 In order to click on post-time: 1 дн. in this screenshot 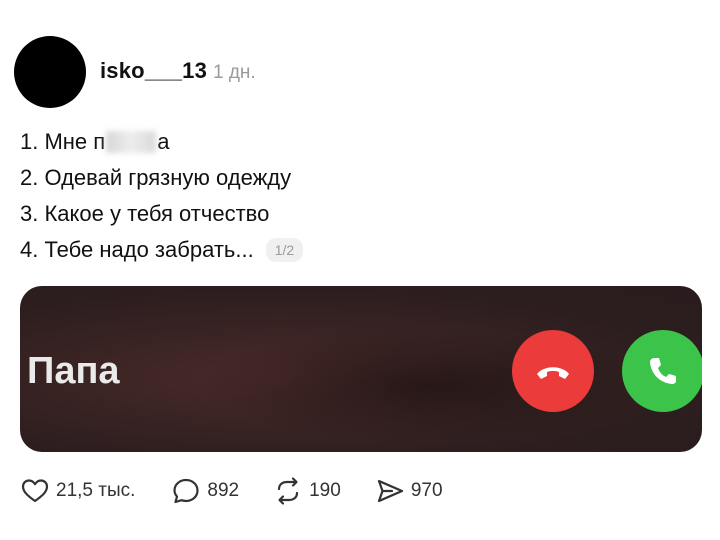, I will do `click(234, 72)`.